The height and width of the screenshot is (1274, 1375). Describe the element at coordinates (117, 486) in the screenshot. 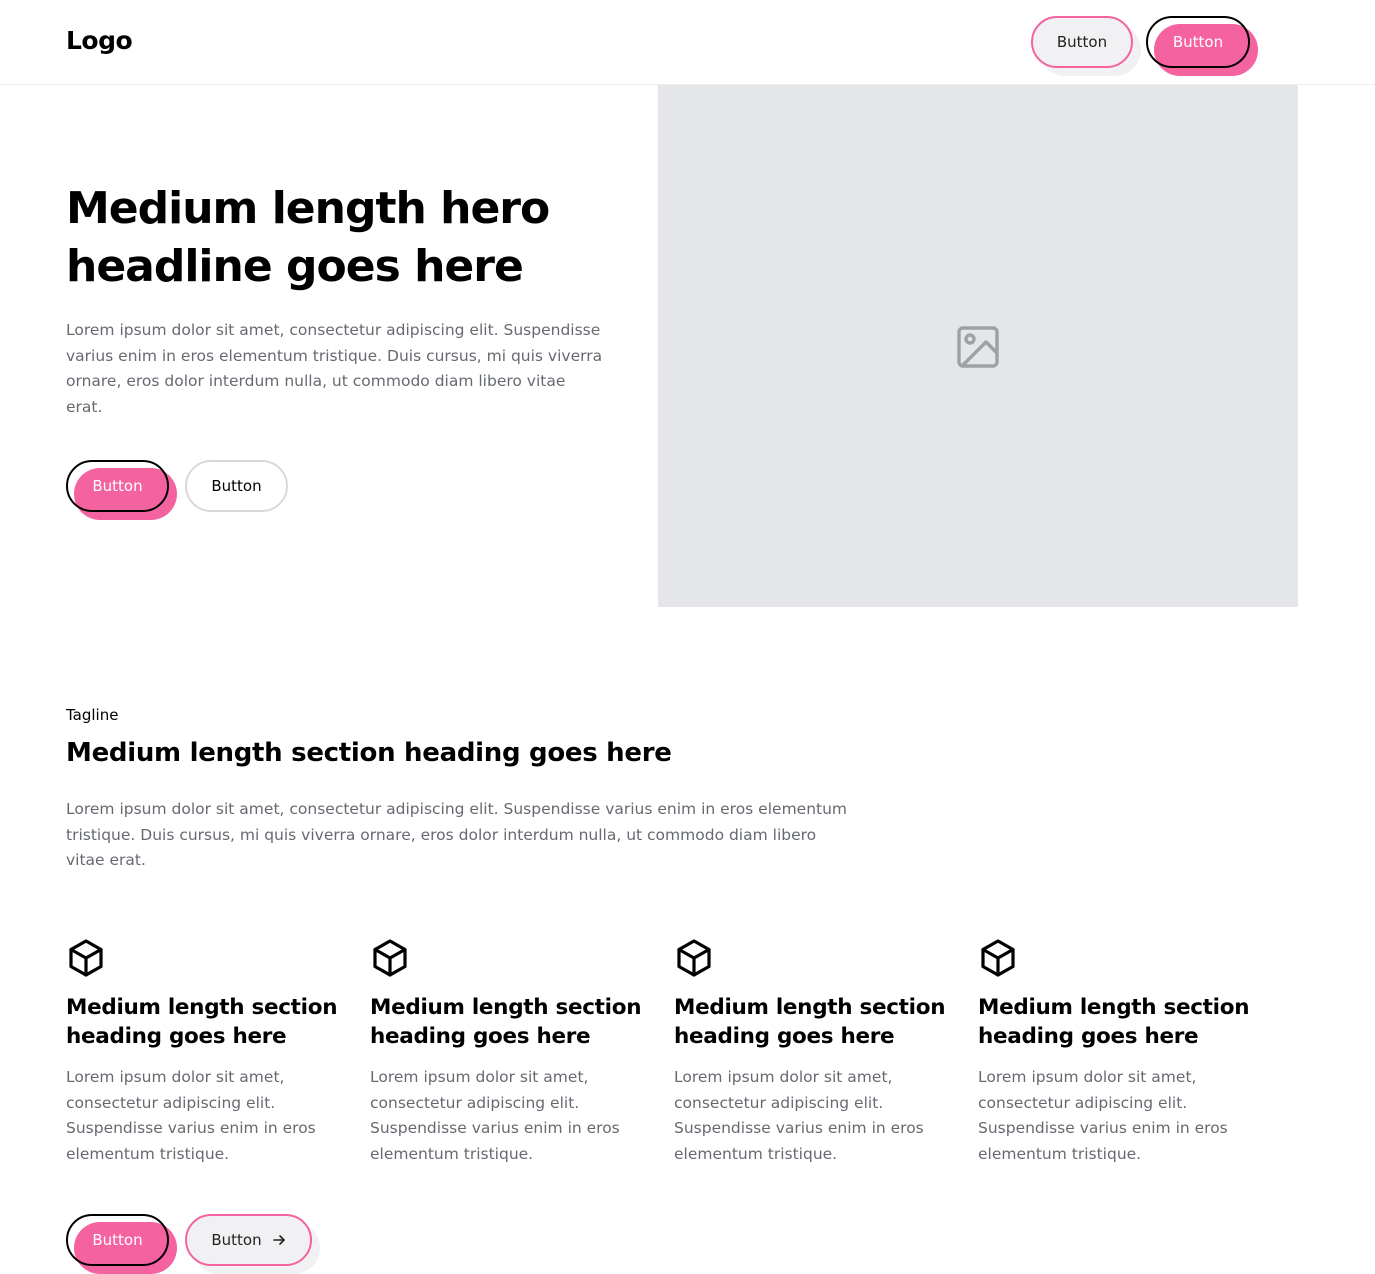

I see `hero-primary-button-label: Button` at that location.